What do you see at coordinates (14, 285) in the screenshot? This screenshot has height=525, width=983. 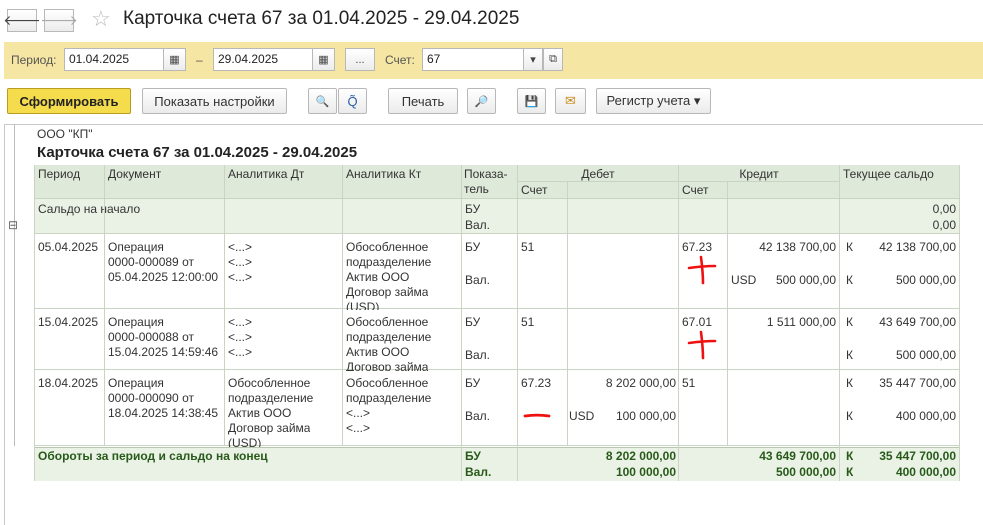 I see `group-bracket-line` at bounding box center [14, 285].